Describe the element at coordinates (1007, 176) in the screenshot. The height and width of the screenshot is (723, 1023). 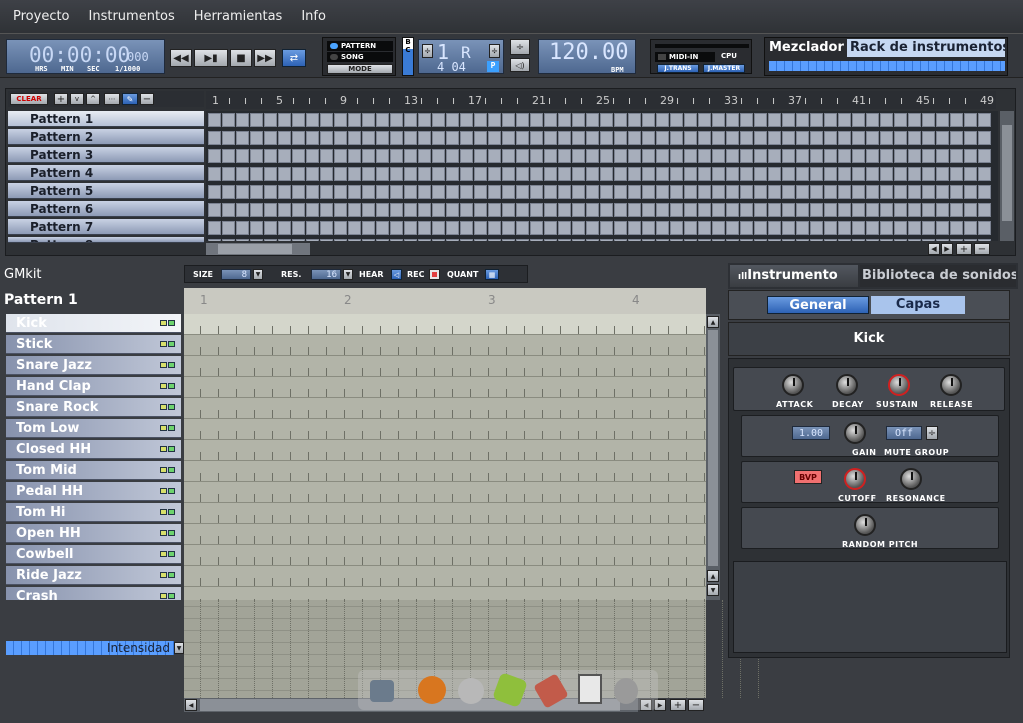
I see `song-vscroll` at that location.